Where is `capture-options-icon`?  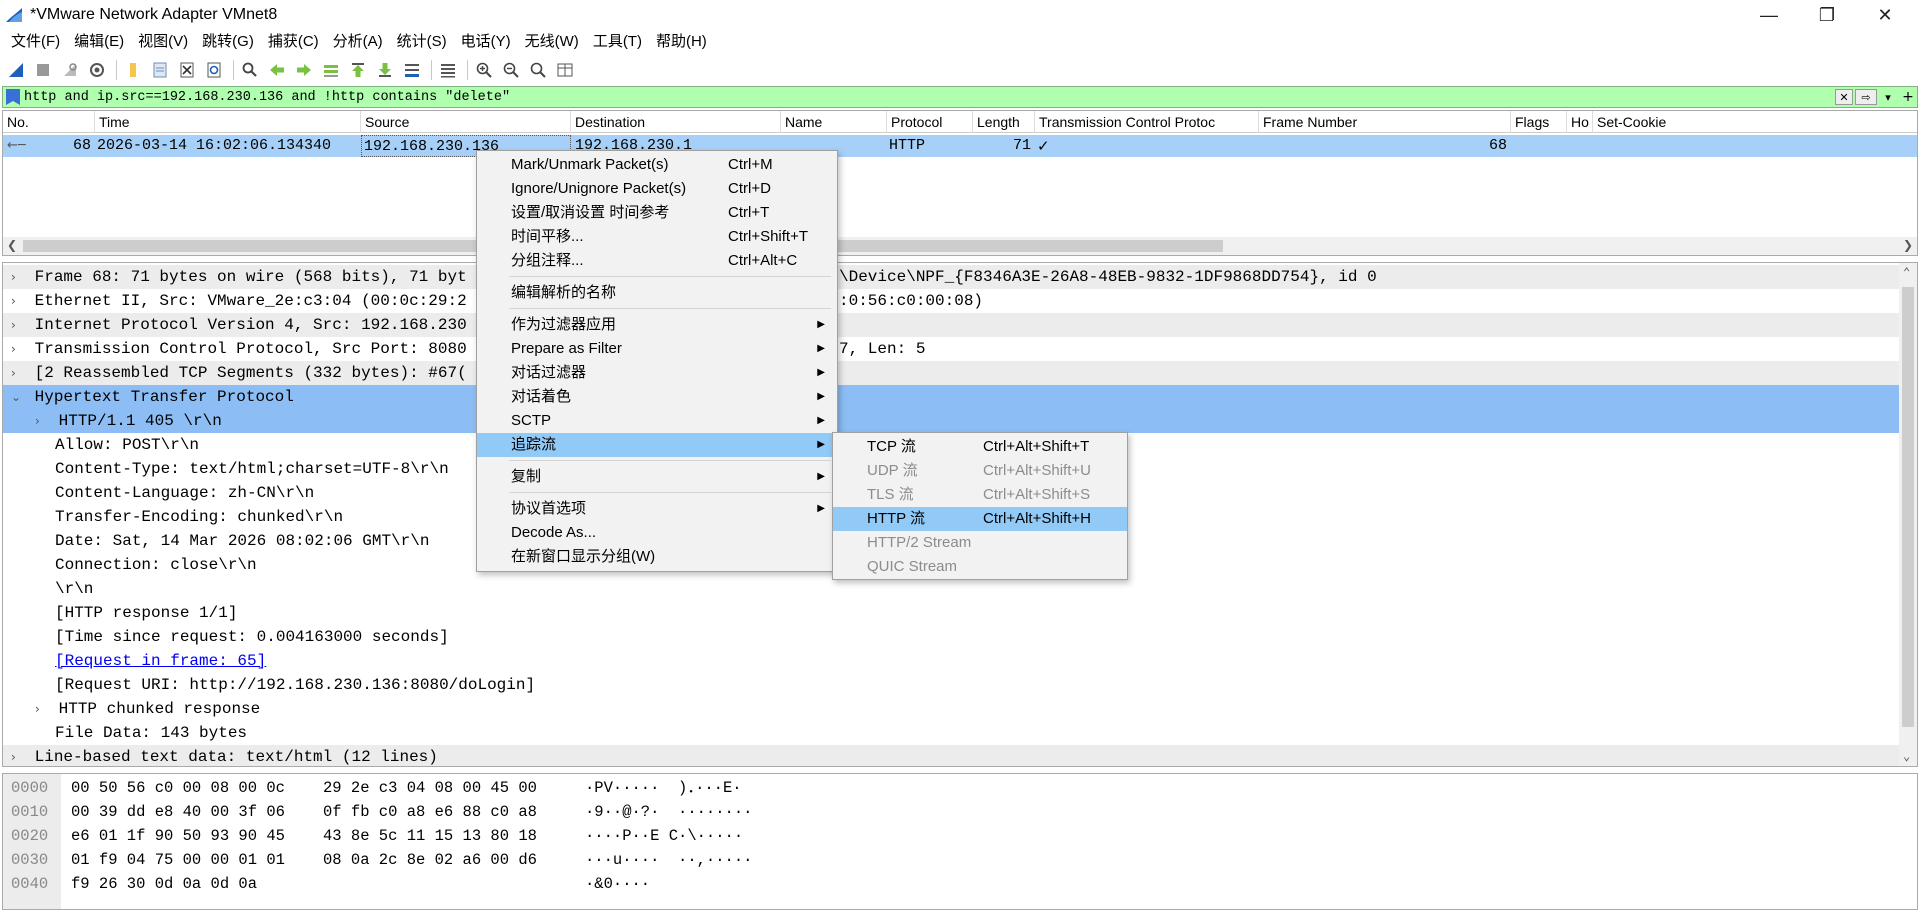
capture-options-icon is located at coordinates (97, 70).